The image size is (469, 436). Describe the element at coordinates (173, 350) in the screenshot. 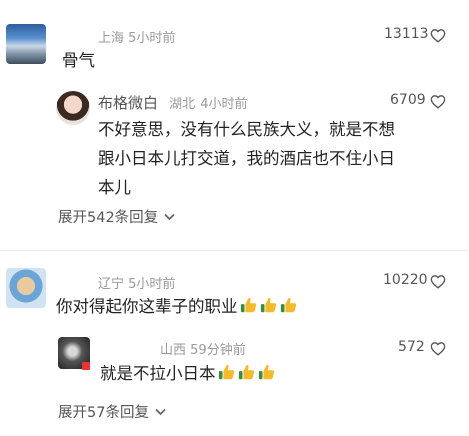

I see `location-text: 山西` at that location.